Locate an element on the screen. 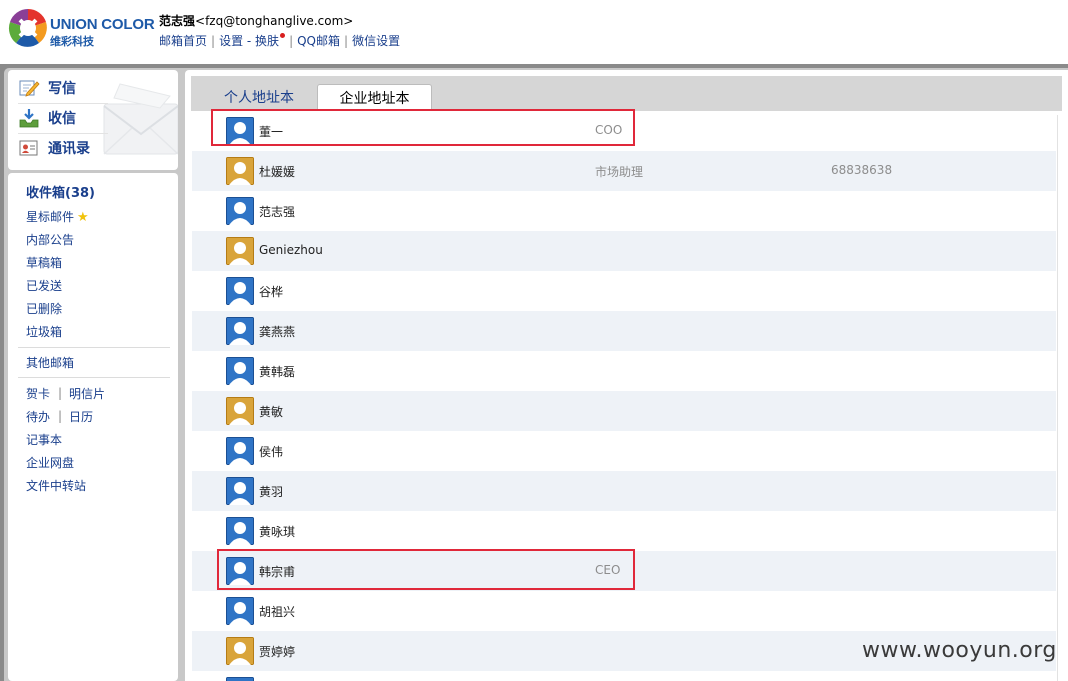 This screenshot has width=1068, height=681. contact-row: 龚燕燕 is located at coordinates (624, 331).